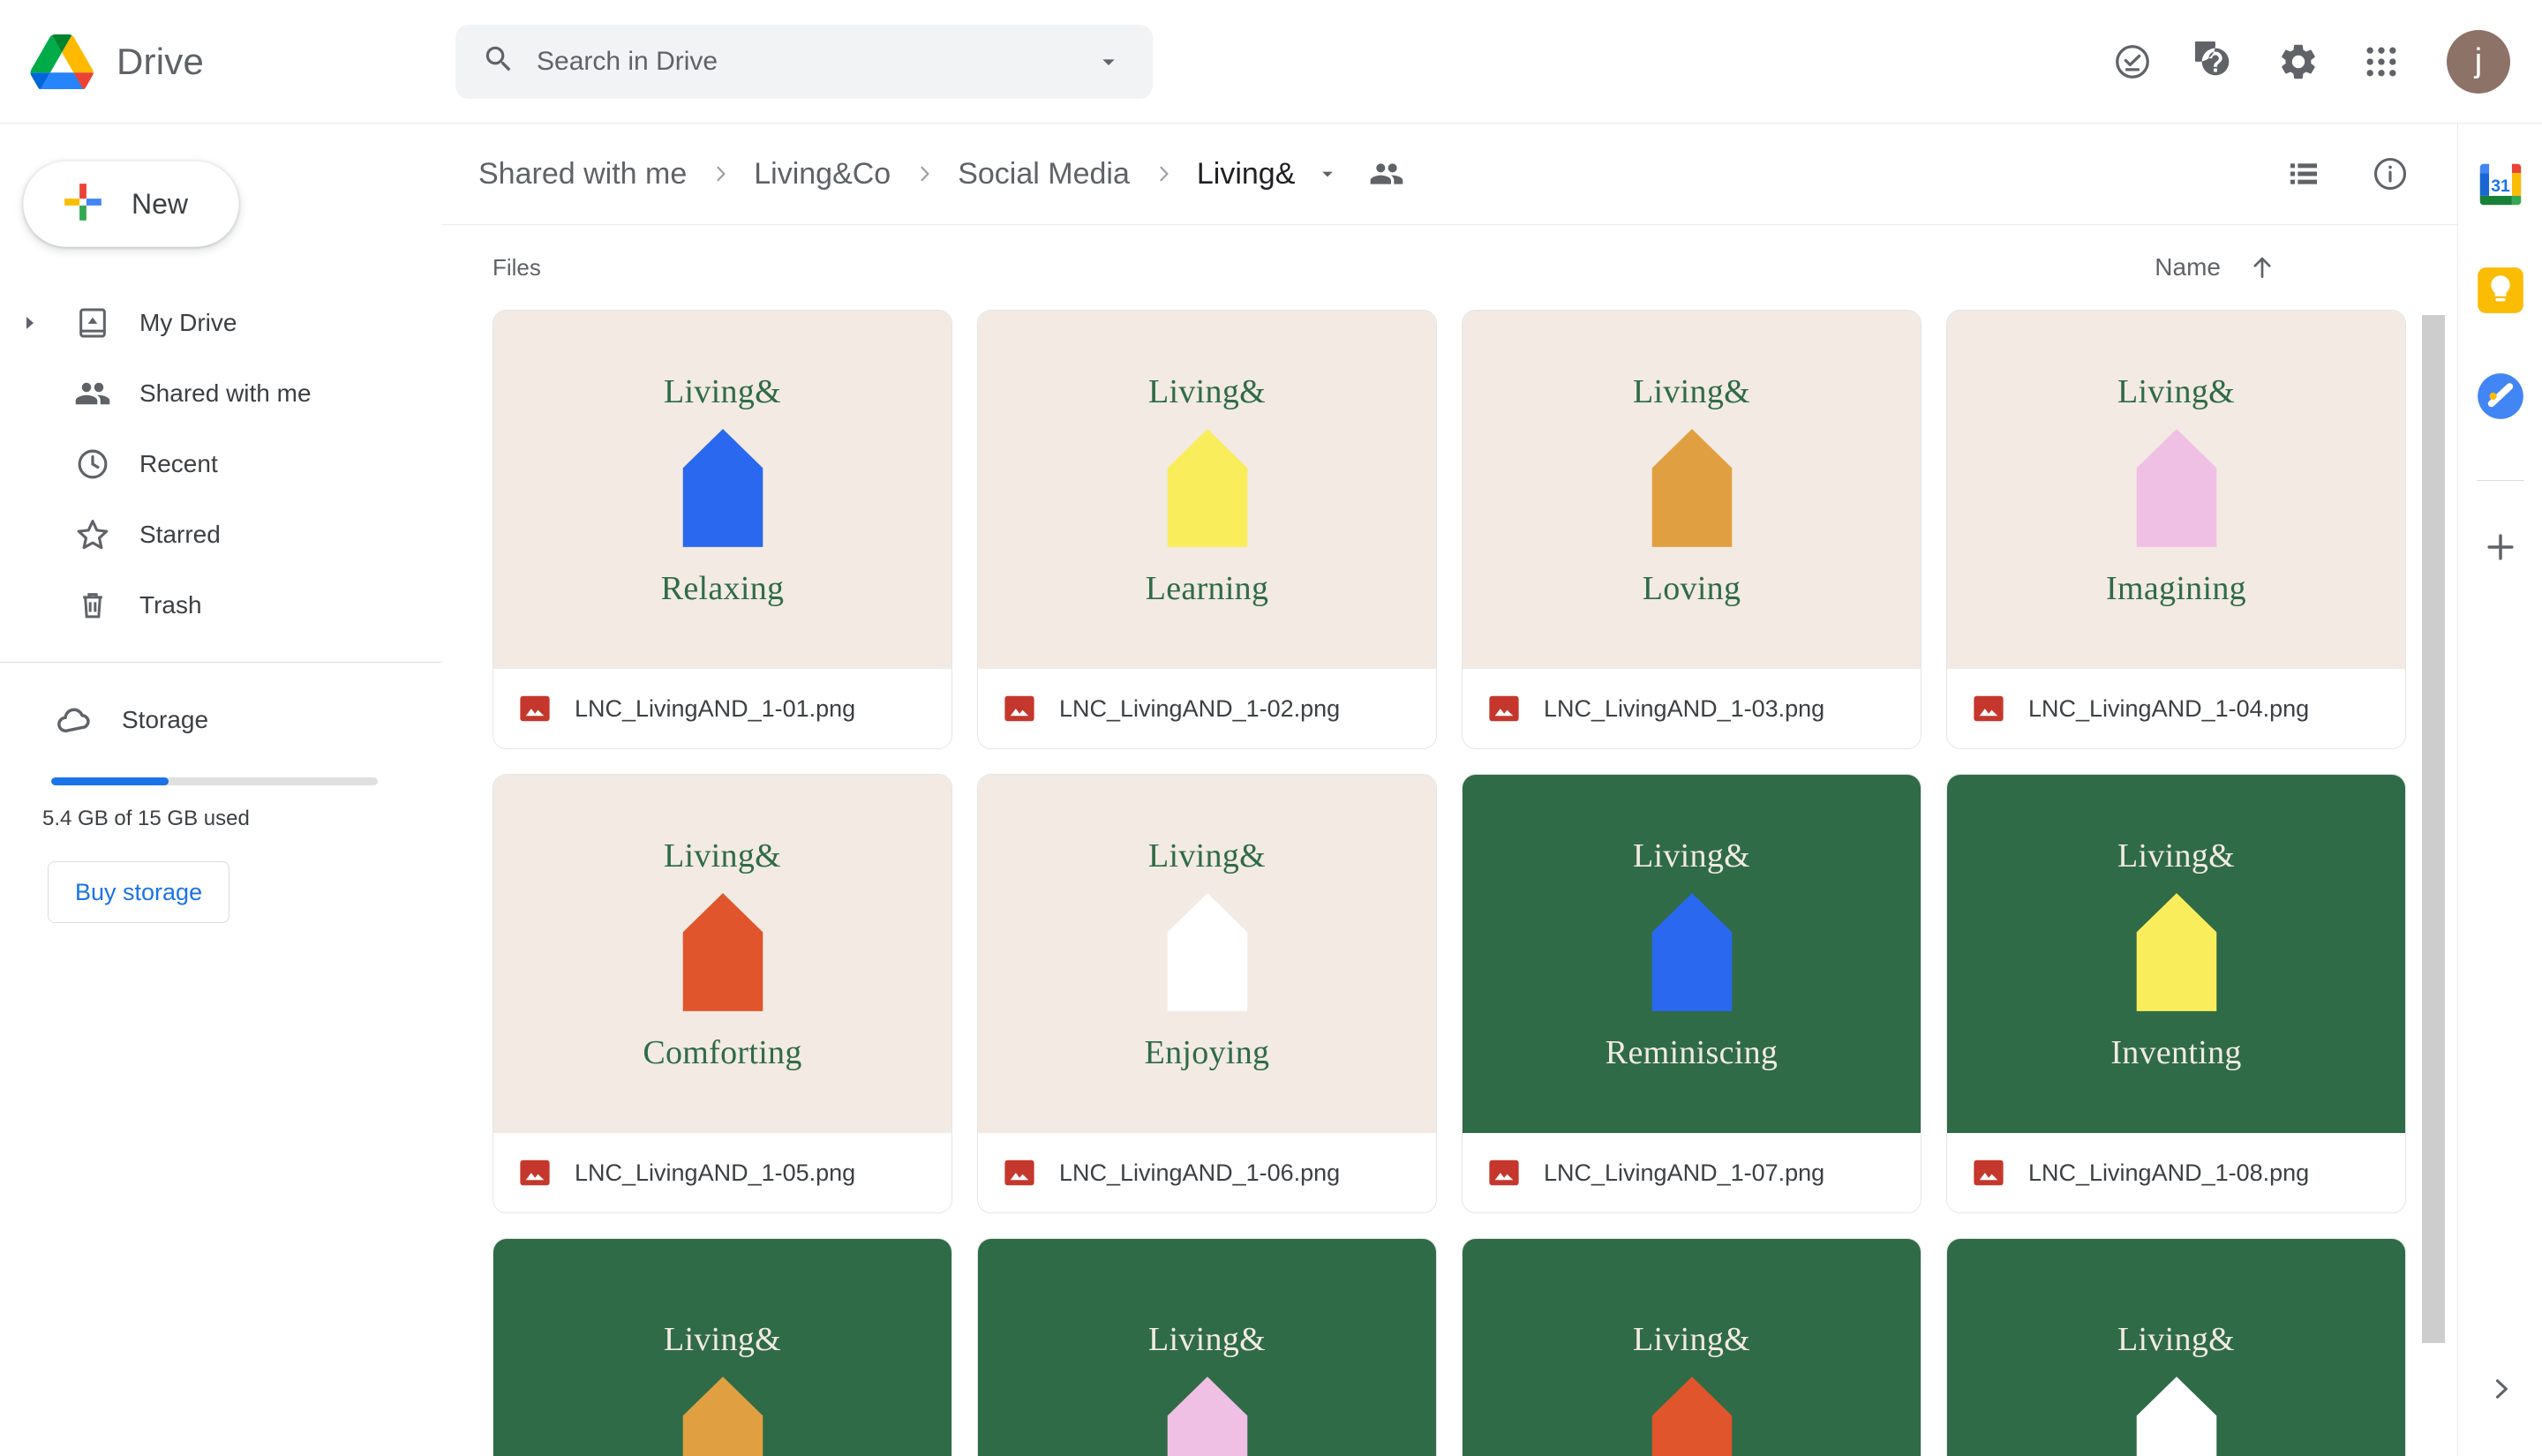 The height and width of the screenshot is (1456, 2542). I want to click on clock-icon, so click(93, 464).